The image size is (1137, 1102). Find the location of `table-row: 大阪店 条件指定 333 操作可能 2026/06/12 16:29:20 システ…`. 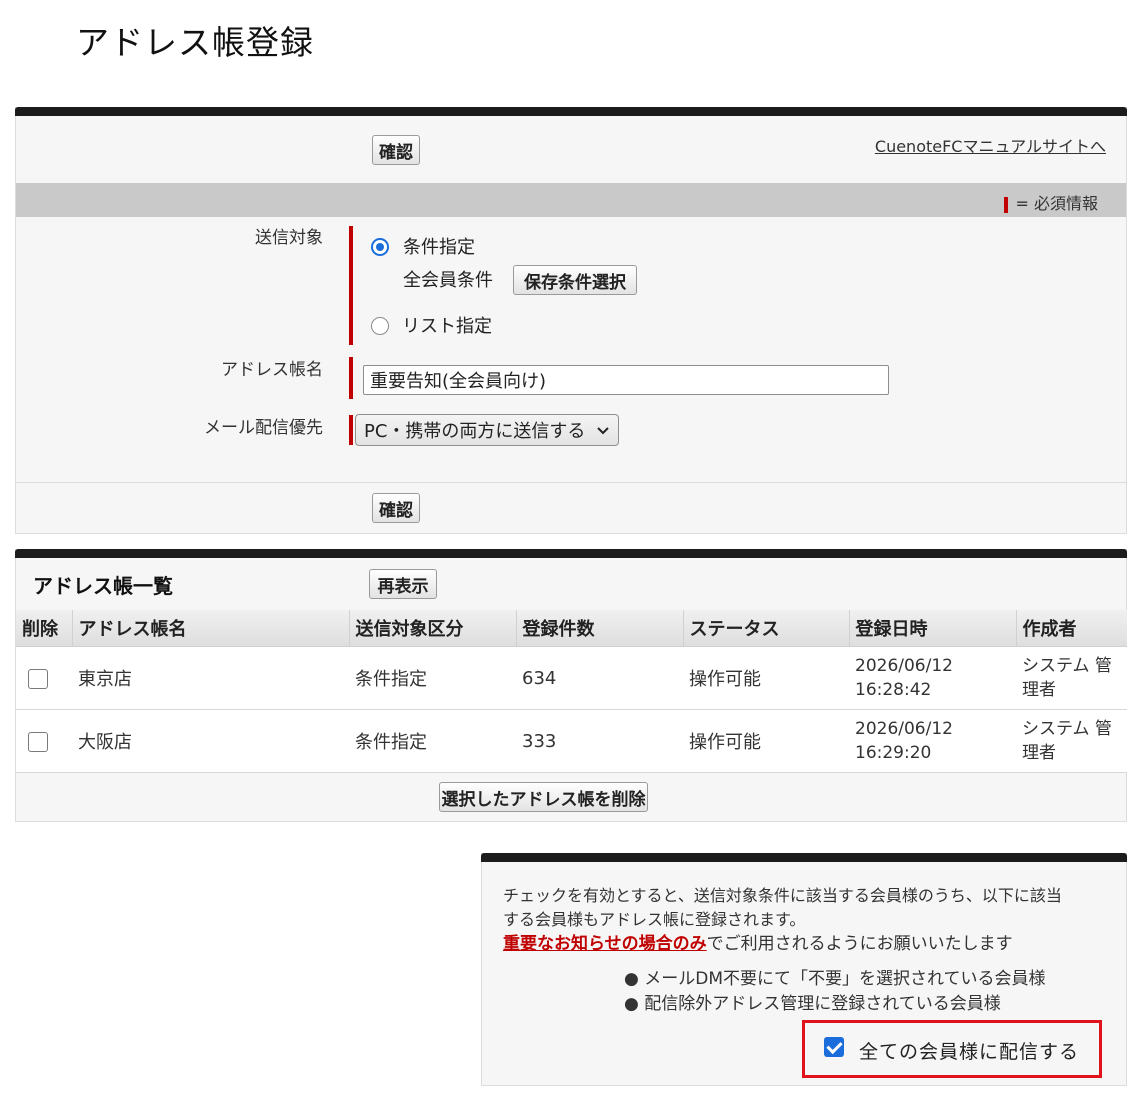

table-row: 大阪店 条件指定 333 操作可能 2026/06/12 16:29:20 システ… is located at coordinates (571, 741).